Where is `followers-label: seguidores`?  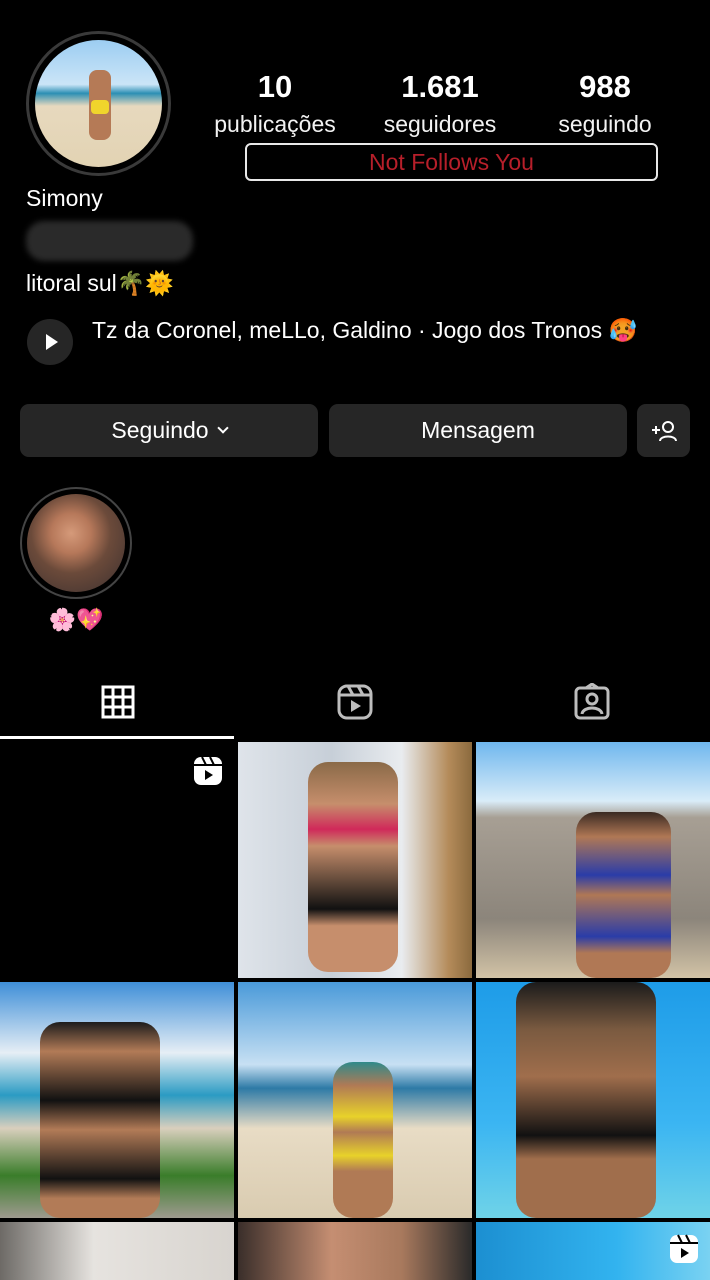
followers-label: seguidores is located at coordinates (440, 124).